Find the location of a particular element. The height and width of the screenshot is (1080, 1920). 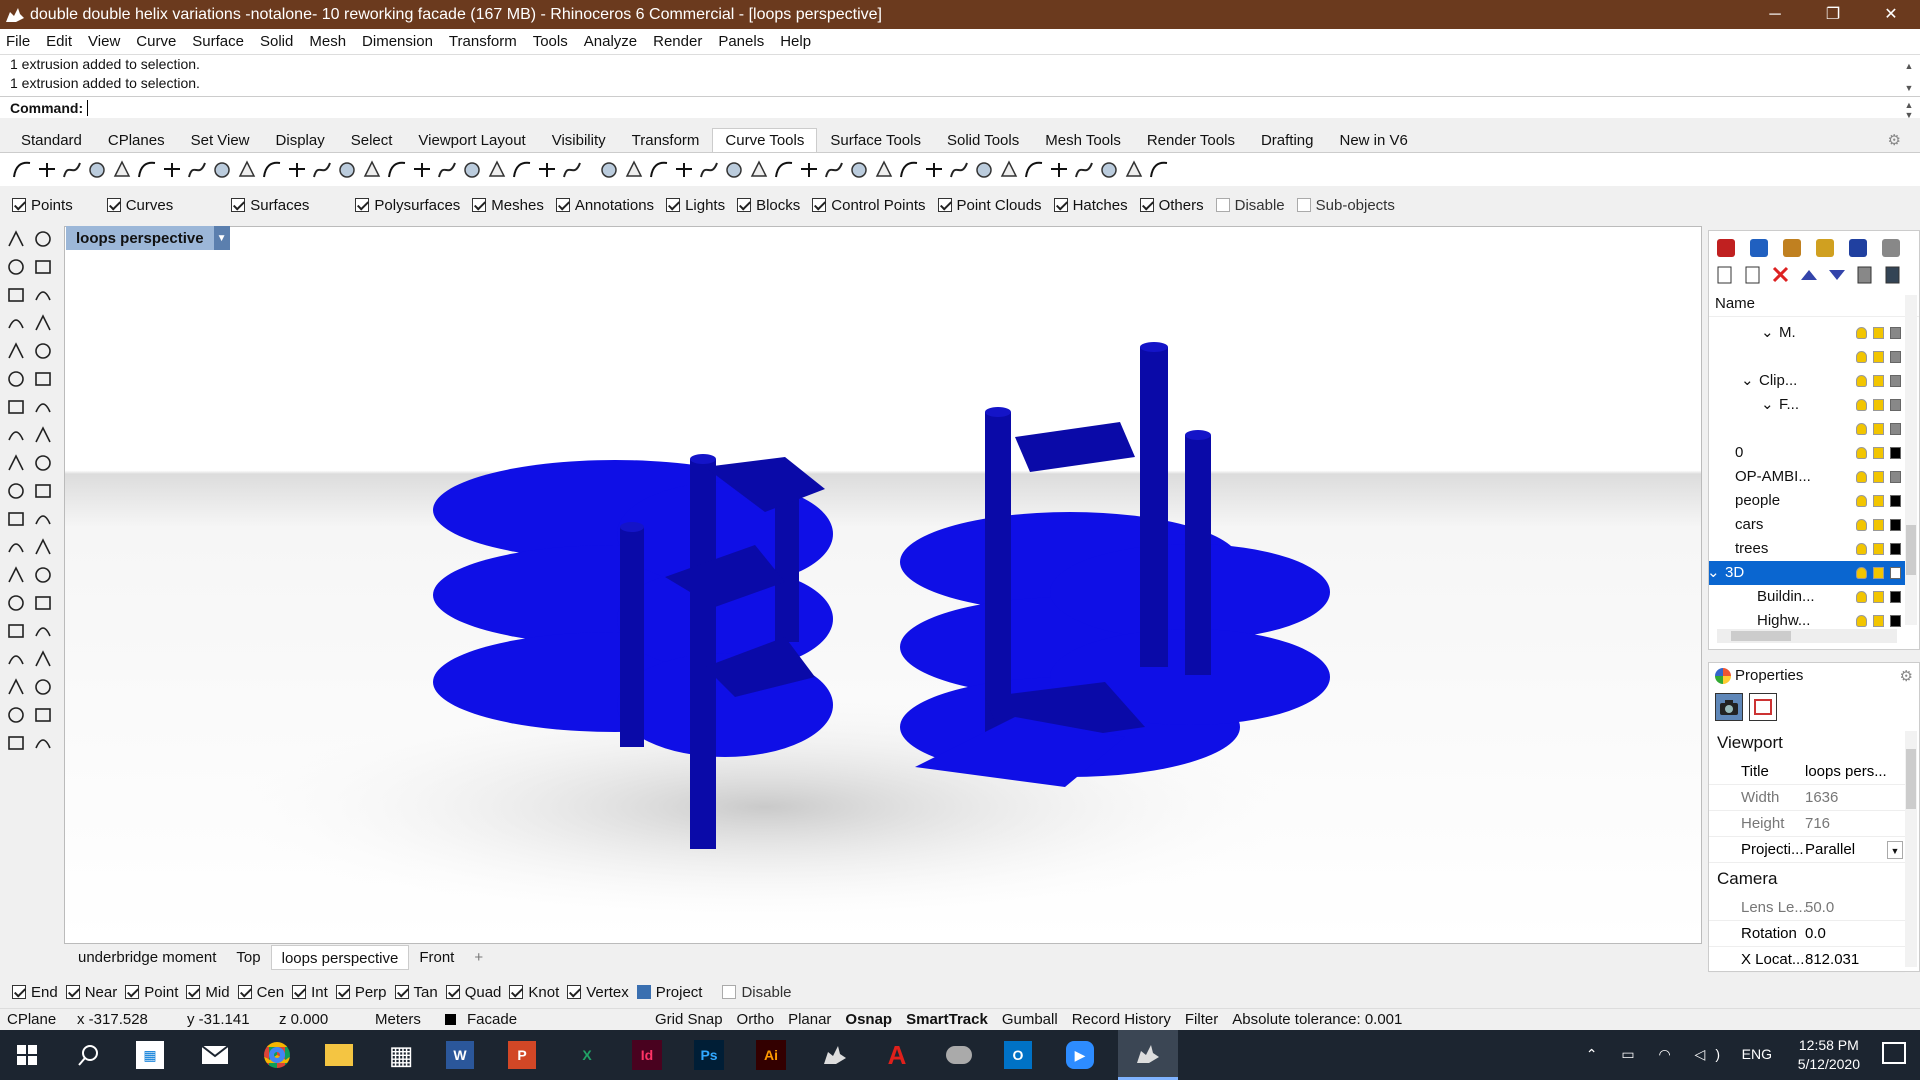

layer-row: 0 is located at coordinates (1807, 453).